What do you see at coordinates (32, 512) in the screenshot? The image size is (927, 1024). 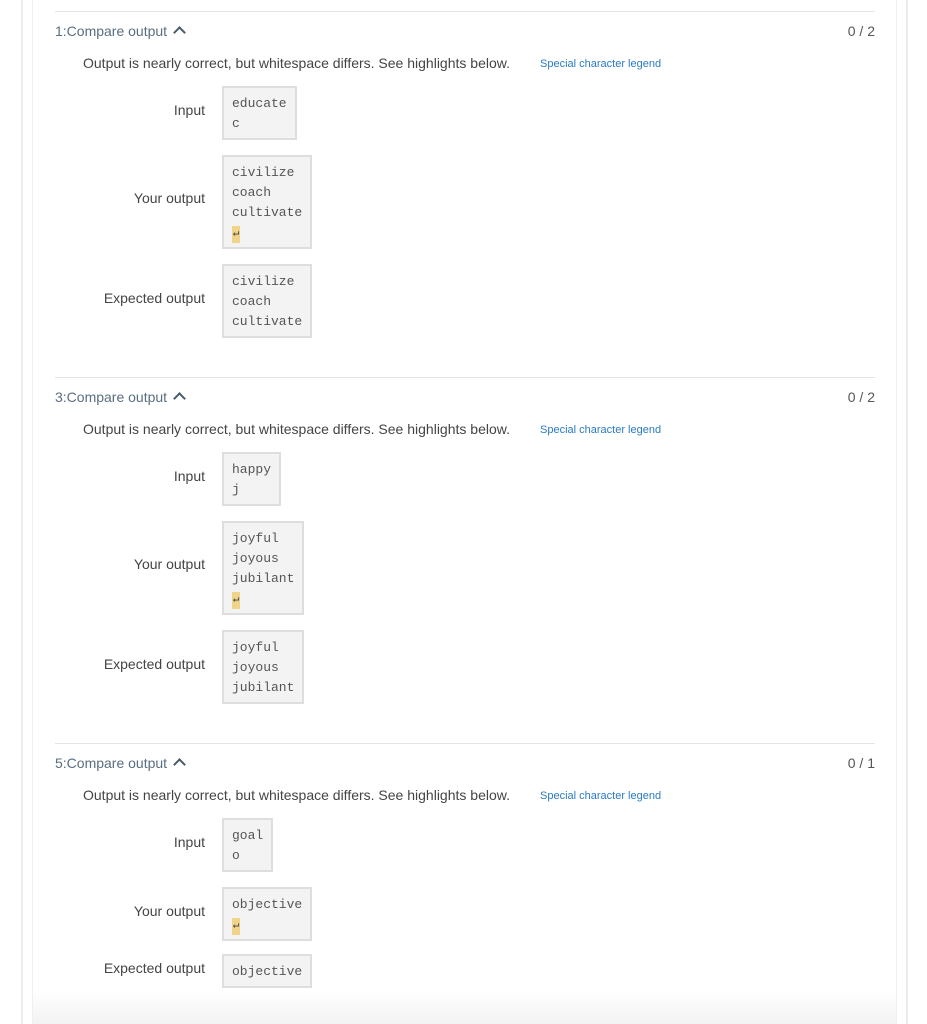 I see `card-border-left` at bounding box center [32, 512].